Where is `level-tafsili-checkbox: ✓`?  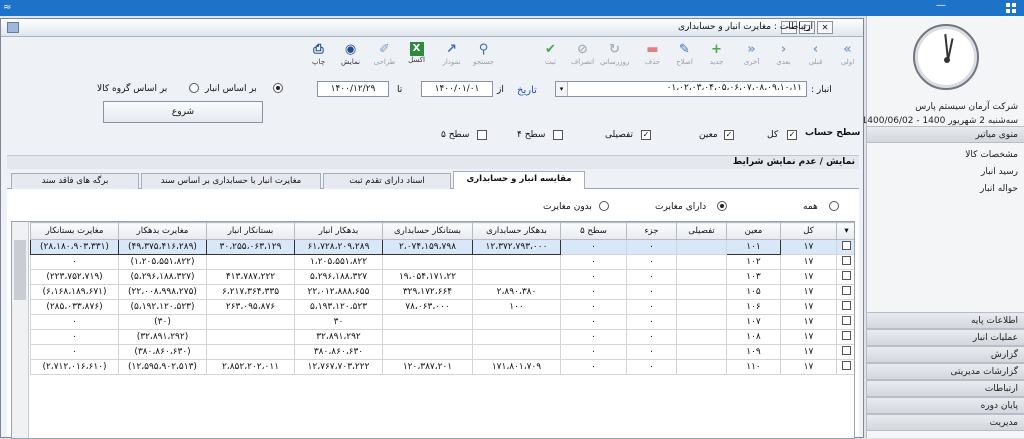 level-tafsili-checkbox: ✓ is located at coordinates (646, 135).